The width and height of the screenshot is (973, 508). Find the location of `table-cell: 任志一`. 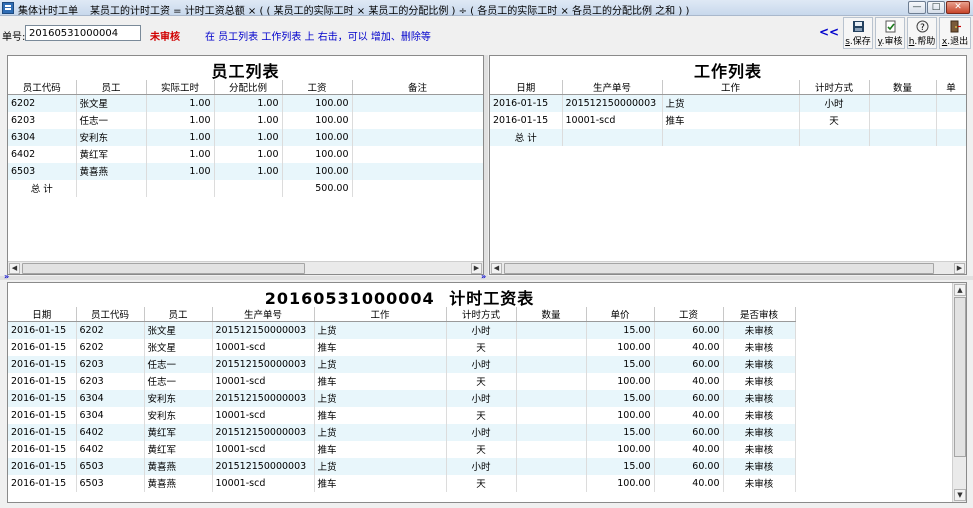

table-cell: 任志一 is located at coordinates (178, 364).